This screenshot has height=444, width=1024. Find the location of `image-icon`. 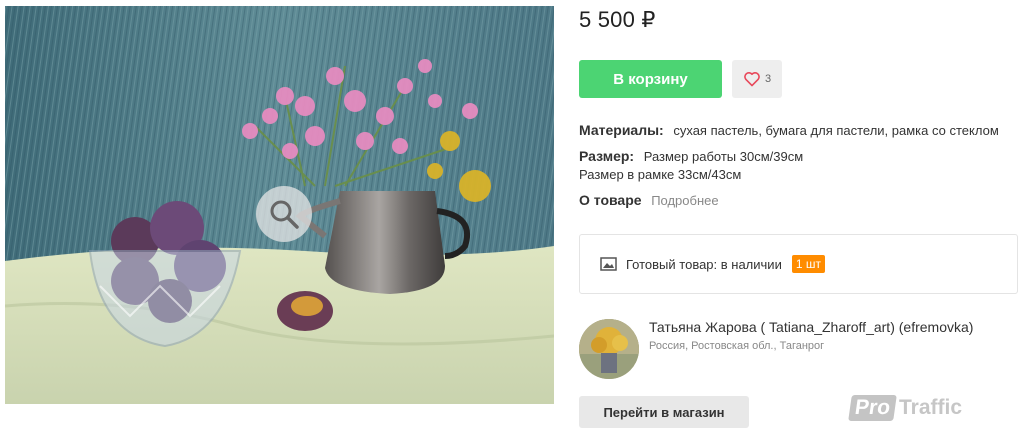

image-icon is located at coordinates (608, 264).